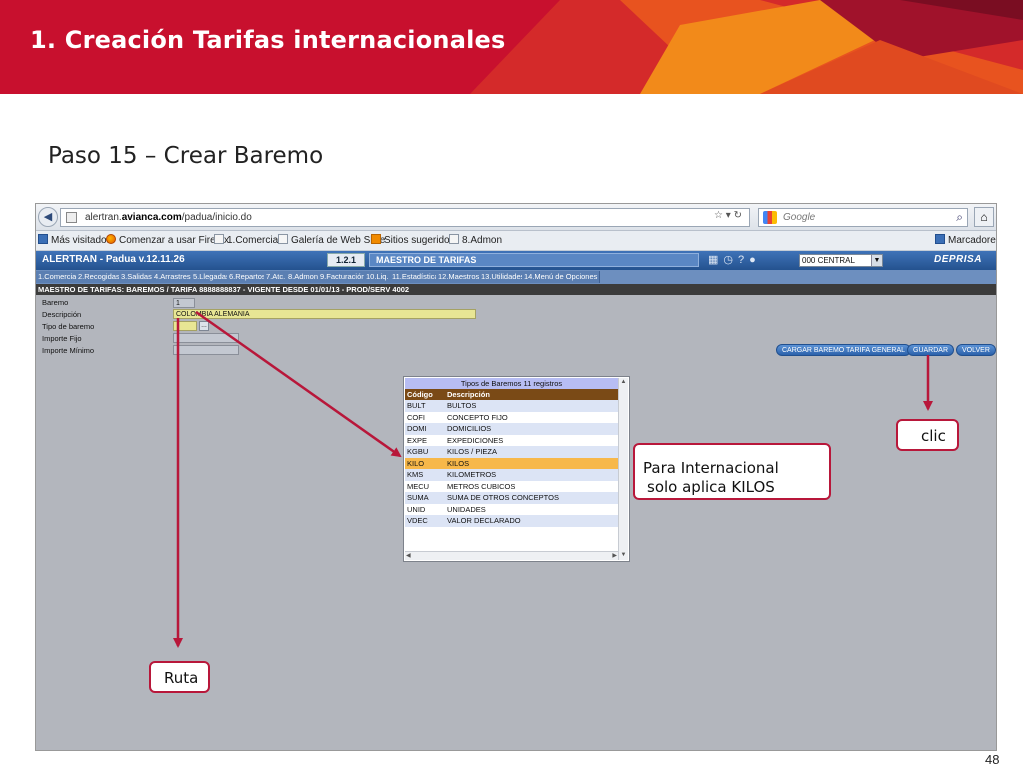  I want to click on arrow-to-kilo, so click(298, 384).